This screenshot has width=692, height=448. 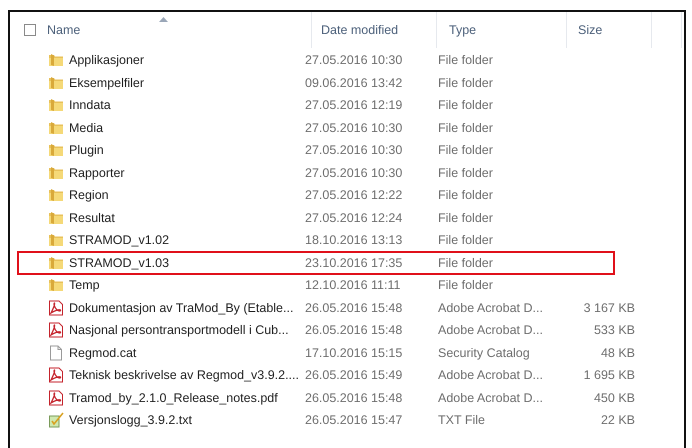 What do you see at coordinates (614, 397) in the screenshot?
I see `file-size: 450 KB` at bounding box center [614, 397].